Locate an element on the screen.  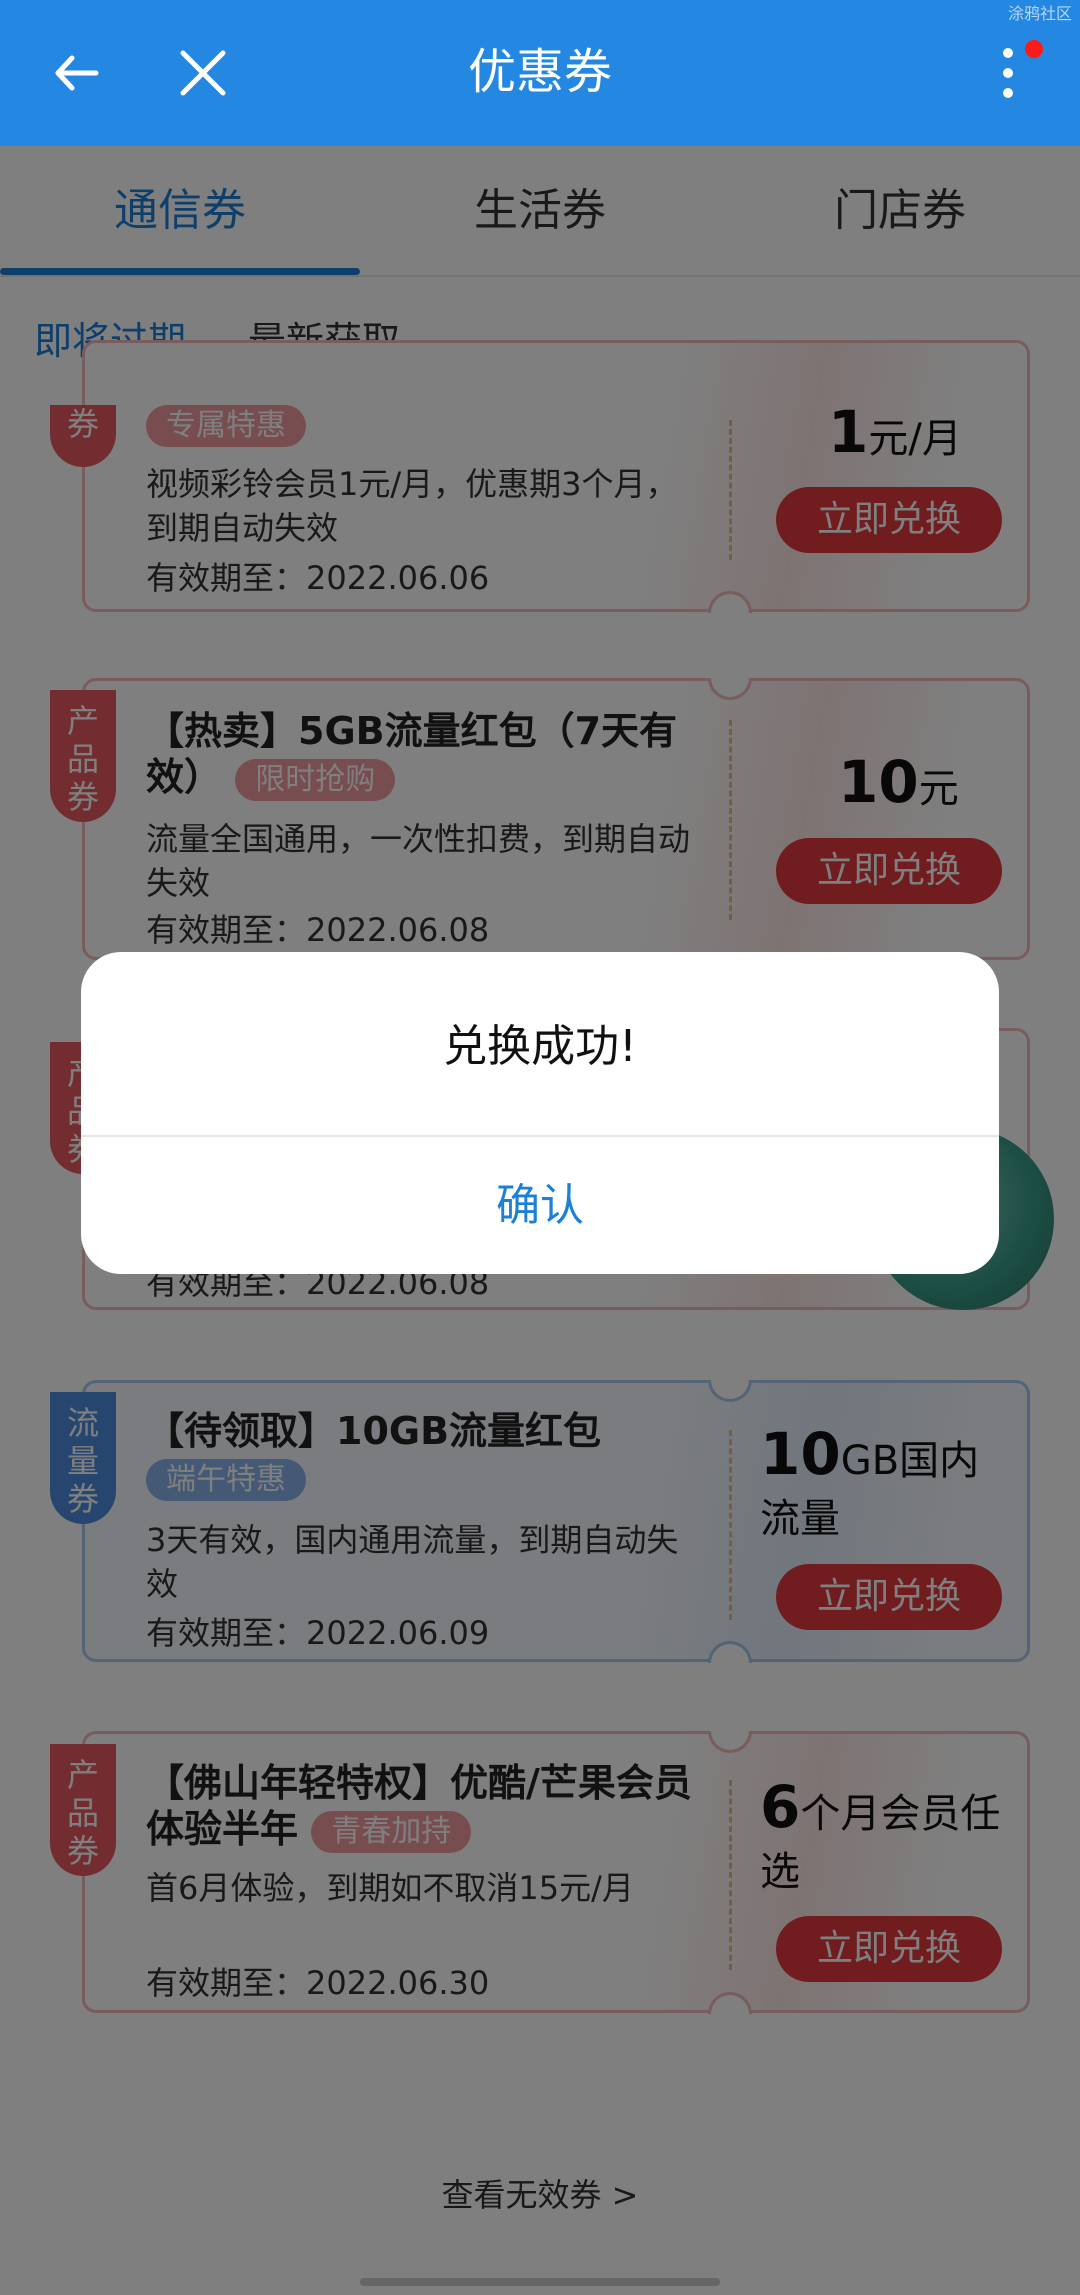
more-menu-button is located at coordinates (1008, 73).